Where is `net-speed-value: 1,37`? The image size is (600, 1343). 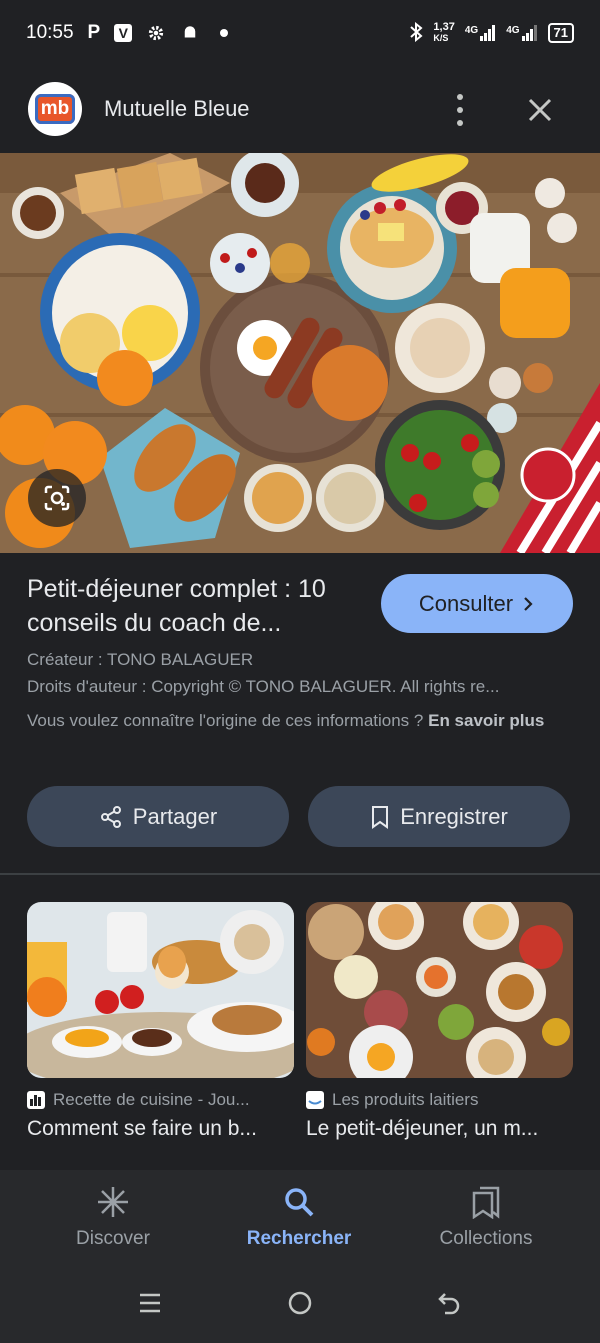
net-speed-value: 1,37 is located at coordinates (444, 27).